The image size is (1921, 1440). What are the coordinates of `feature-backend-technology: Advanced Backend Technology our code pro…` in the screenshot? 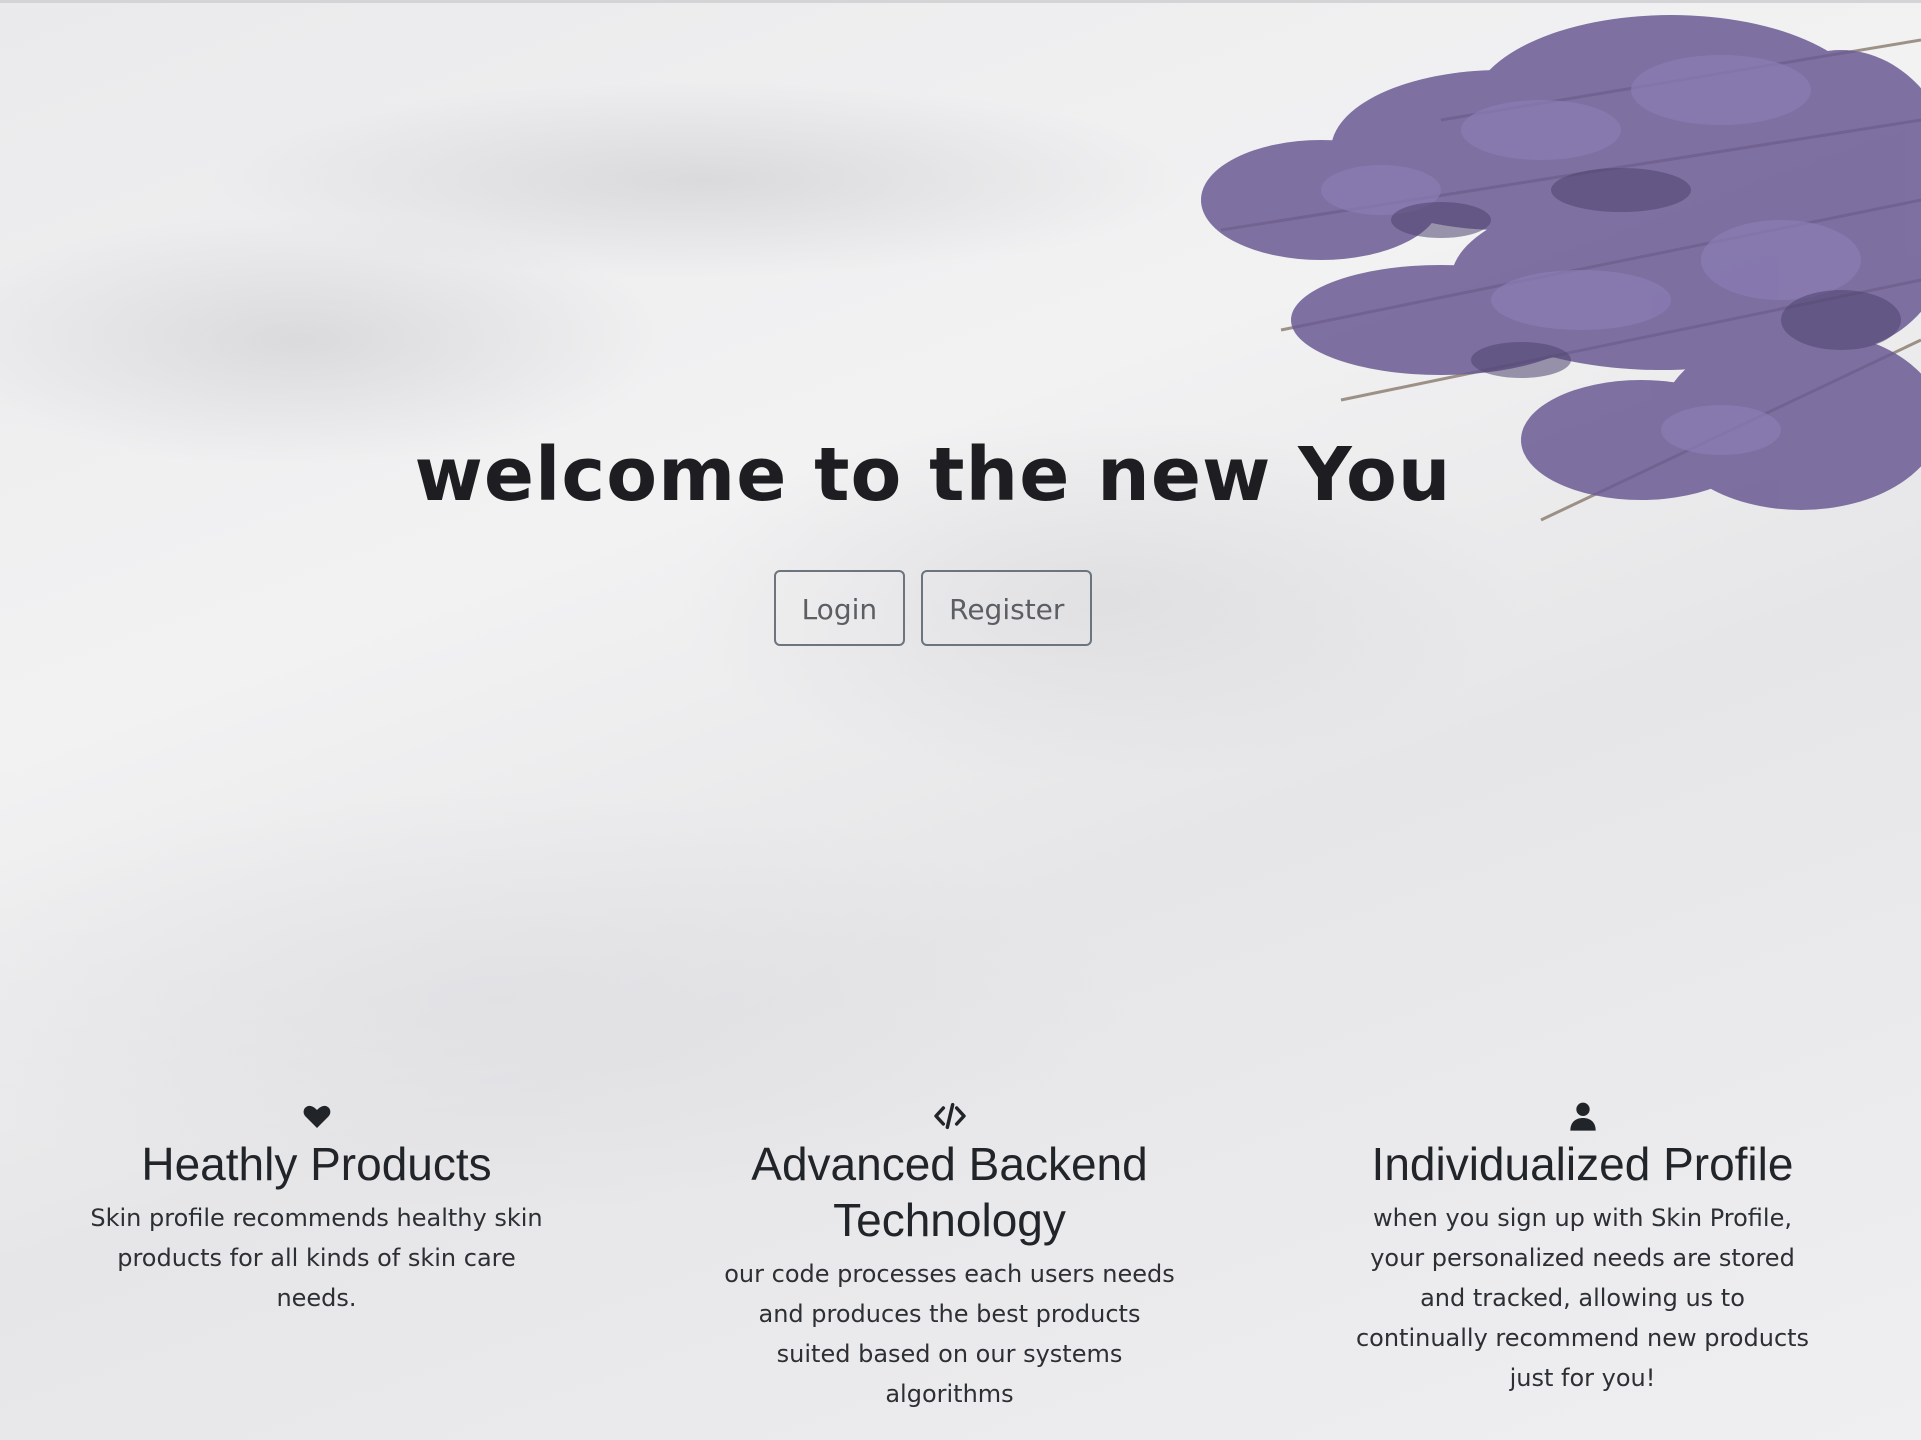 It's located at (949, 1257).